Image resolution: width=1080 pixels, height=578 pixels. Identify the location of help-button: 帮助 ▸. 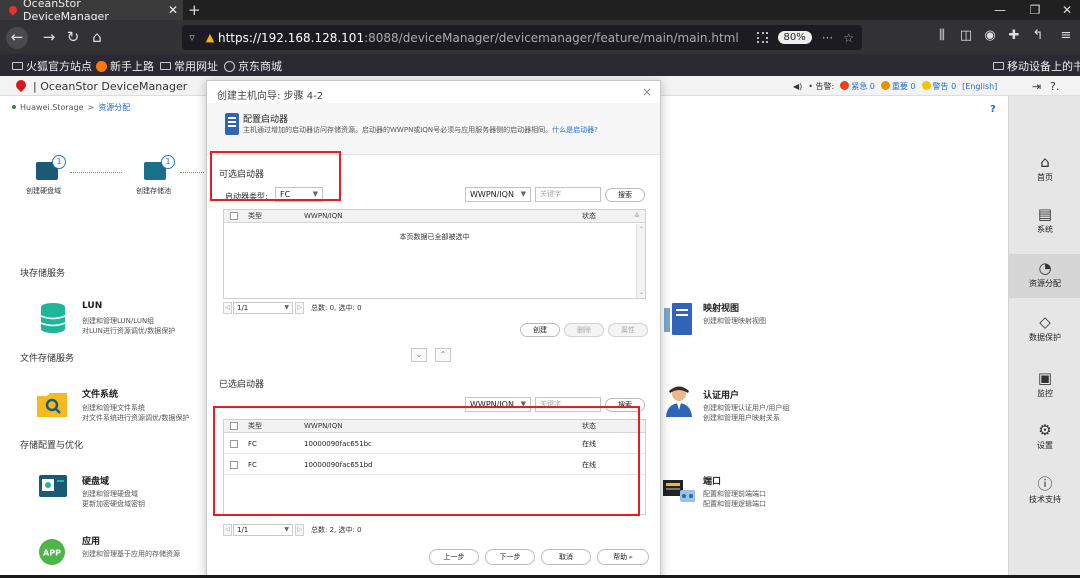
(623, 557).